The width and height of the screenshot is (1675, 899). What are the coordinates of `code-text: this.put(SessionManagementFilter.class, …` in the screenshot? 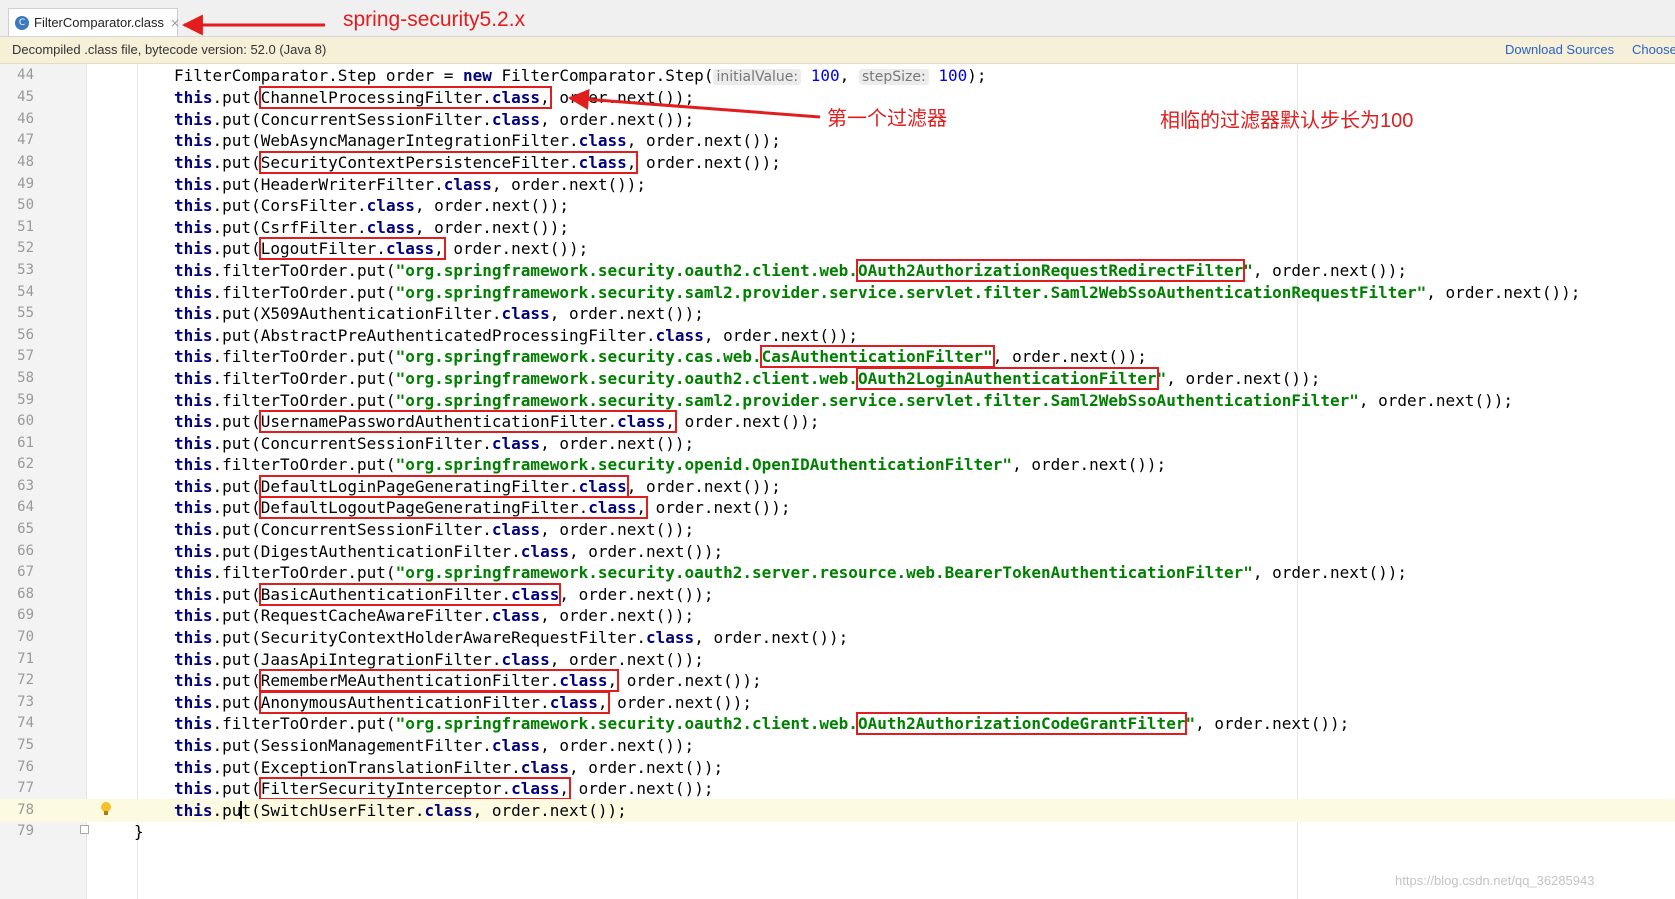 It's located at (434, 745).